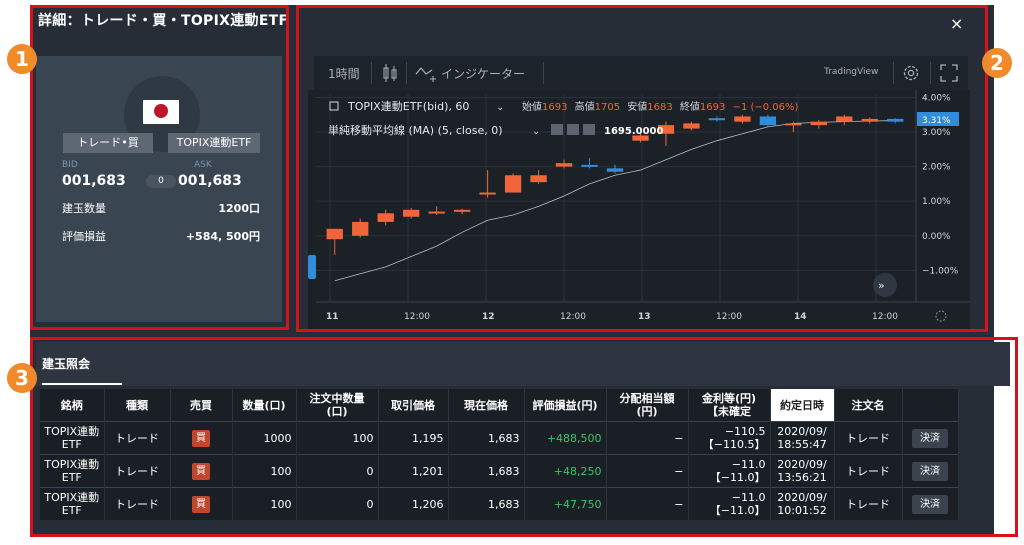  What do you see at coordinates (22, 59) in the screenshot?
I see `annotation-number-1: 1` at bounding box center [22, 59].